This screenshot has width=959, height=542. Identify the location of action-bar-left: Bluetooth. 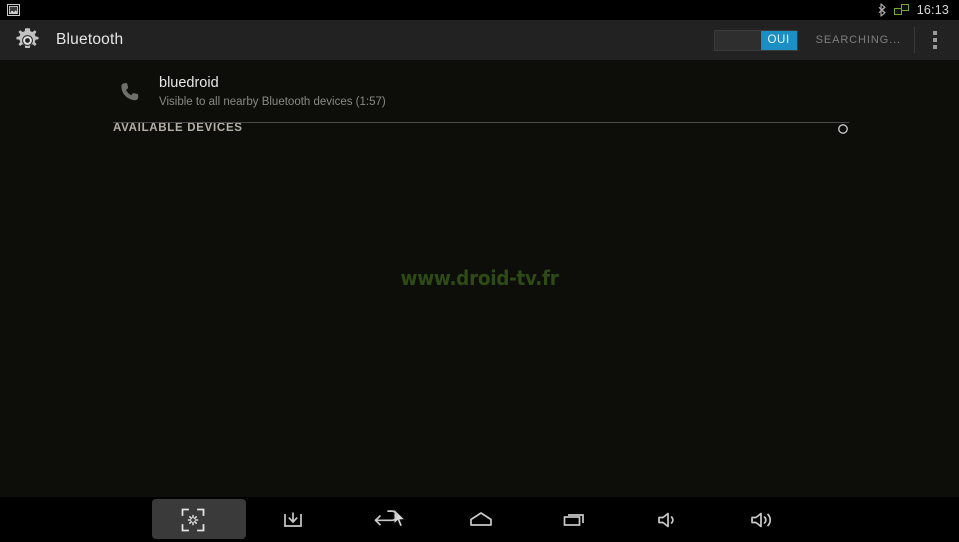
(61, 40).